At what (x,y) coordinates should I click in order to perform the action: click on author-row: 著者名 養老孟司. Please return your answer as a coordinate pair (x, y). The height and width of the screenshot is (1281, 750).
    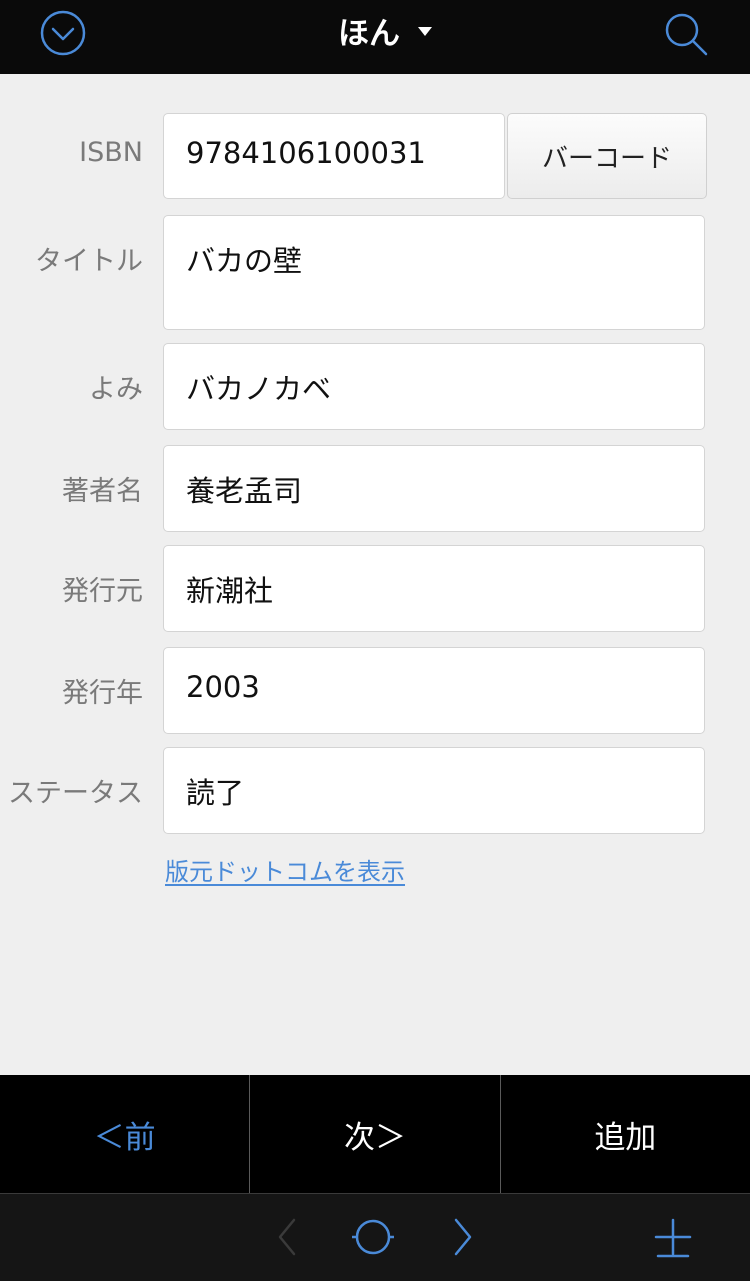
    Looking at the image, I should click on (375, 489).